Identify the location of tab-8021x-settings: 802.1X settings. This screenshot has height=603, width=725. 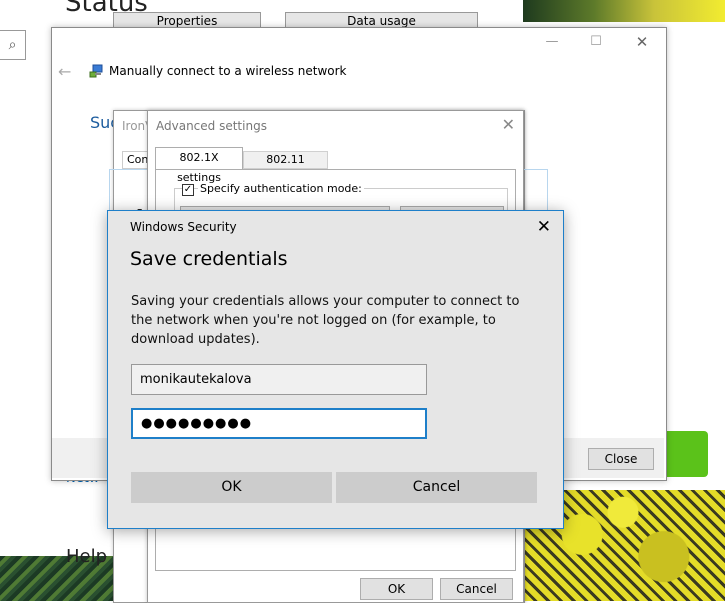
(199, 165).